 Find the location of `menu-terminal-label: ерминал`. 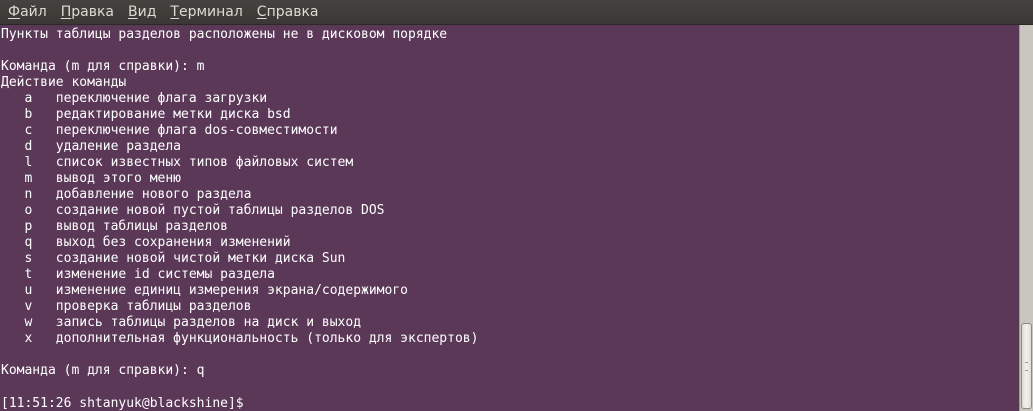

menu-terminal-label: ерминал is located at coordinates (210, 11).